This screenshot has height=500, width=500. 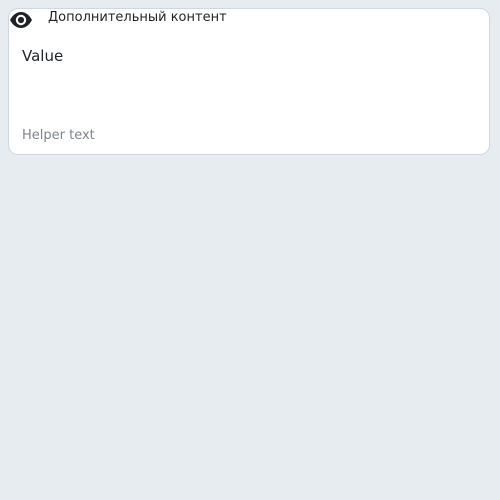 What do you see at coordinates (137, 17) in the screenshot?
I see `additional-content-label: Дополнительный контент` at bounding box center [137, 17].